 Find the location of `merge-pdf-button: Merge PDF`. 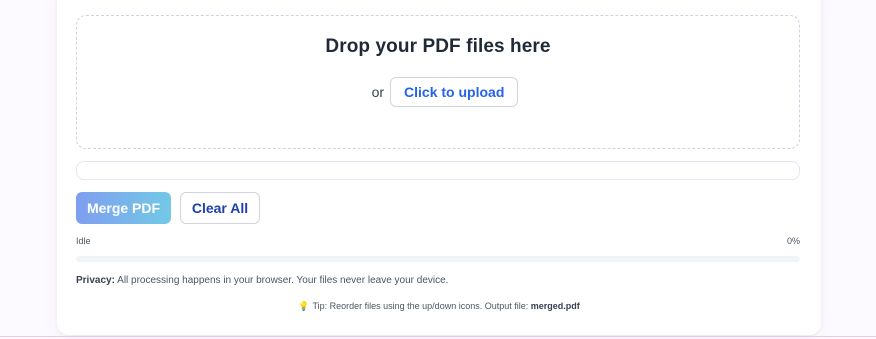

merge-pdf-button: Merge PDF is located at coordinates (123, 208).